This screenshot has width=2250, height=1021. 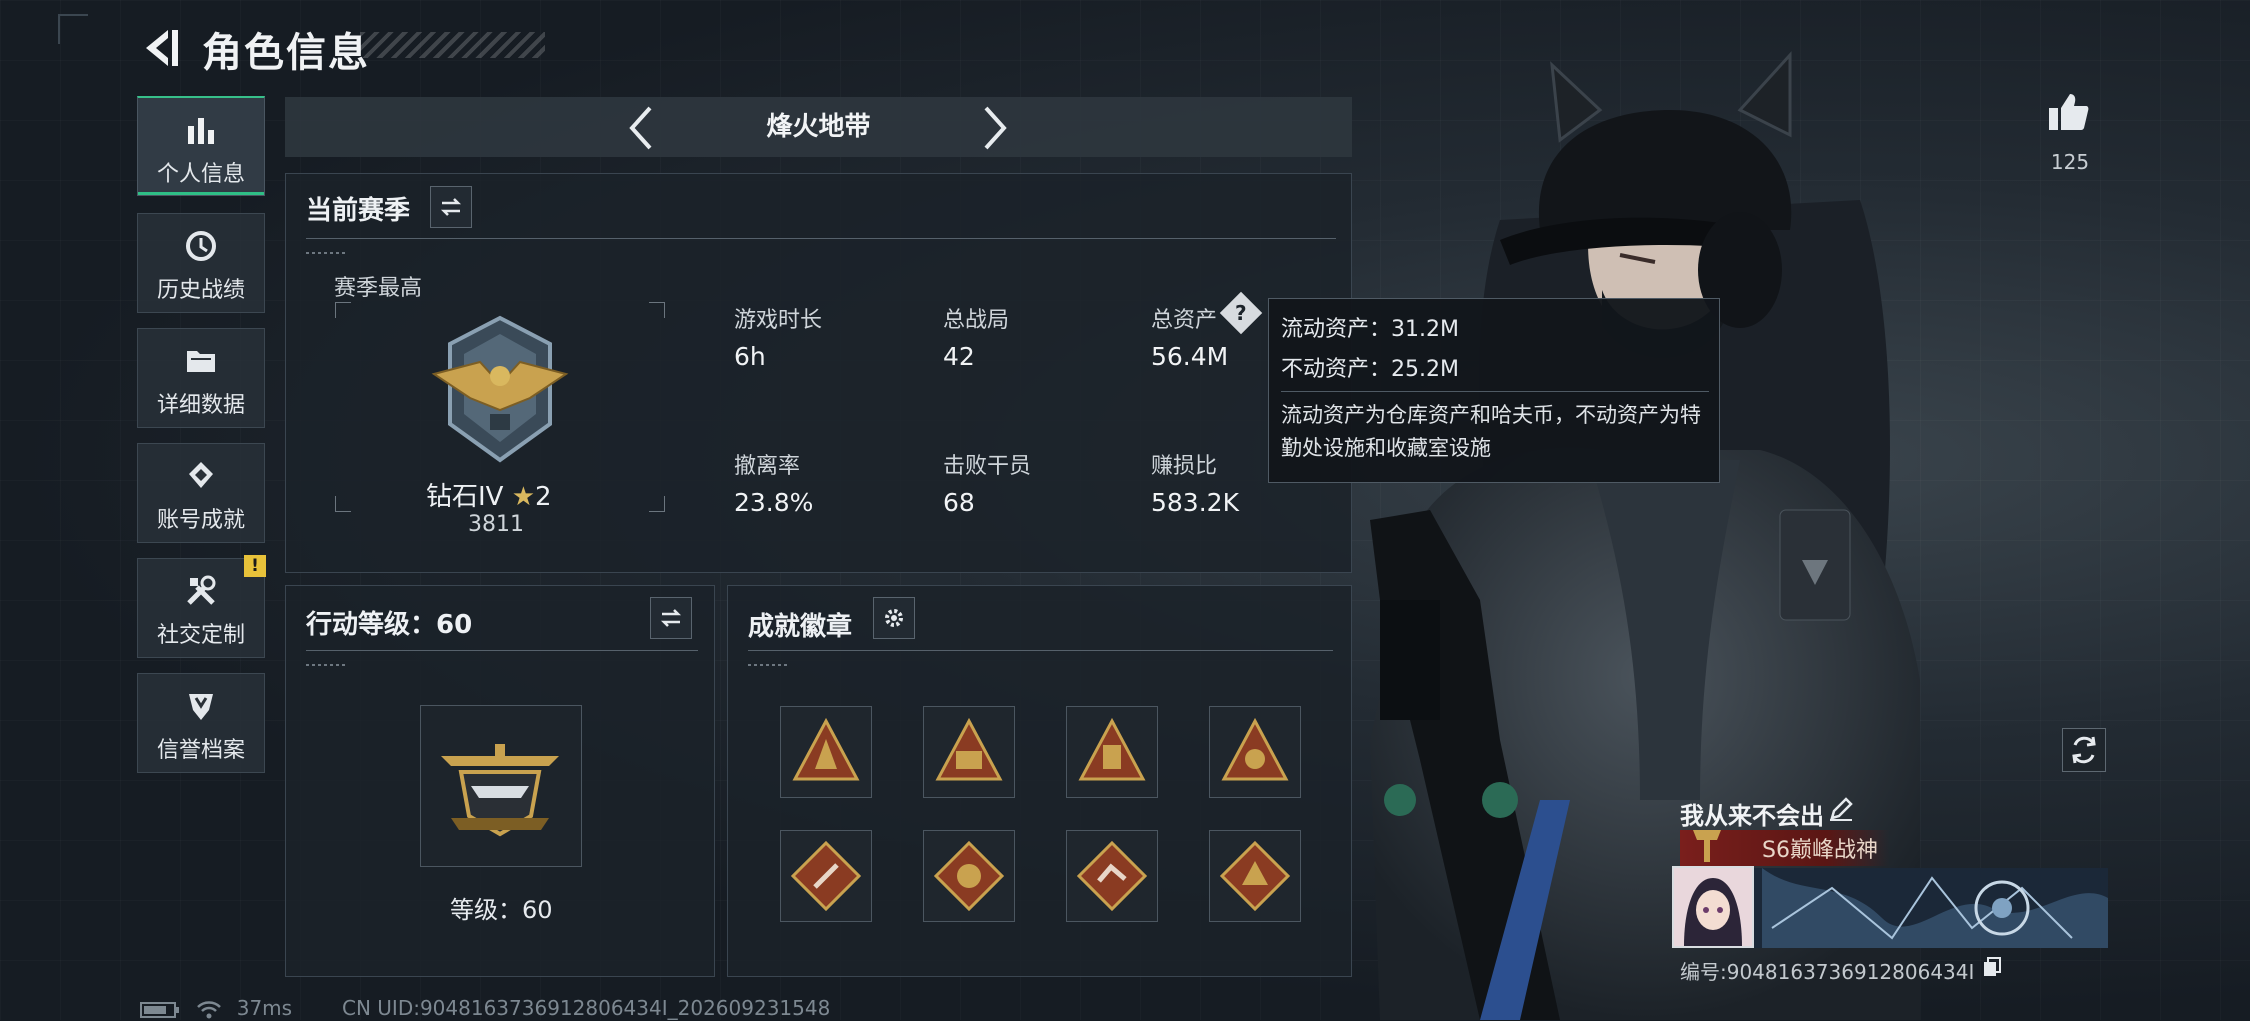 What do you see at coordinates (200, 405) in the screenshot?
I see `sidebar-item-label: 详细数据` at bounding box center [200, 405].